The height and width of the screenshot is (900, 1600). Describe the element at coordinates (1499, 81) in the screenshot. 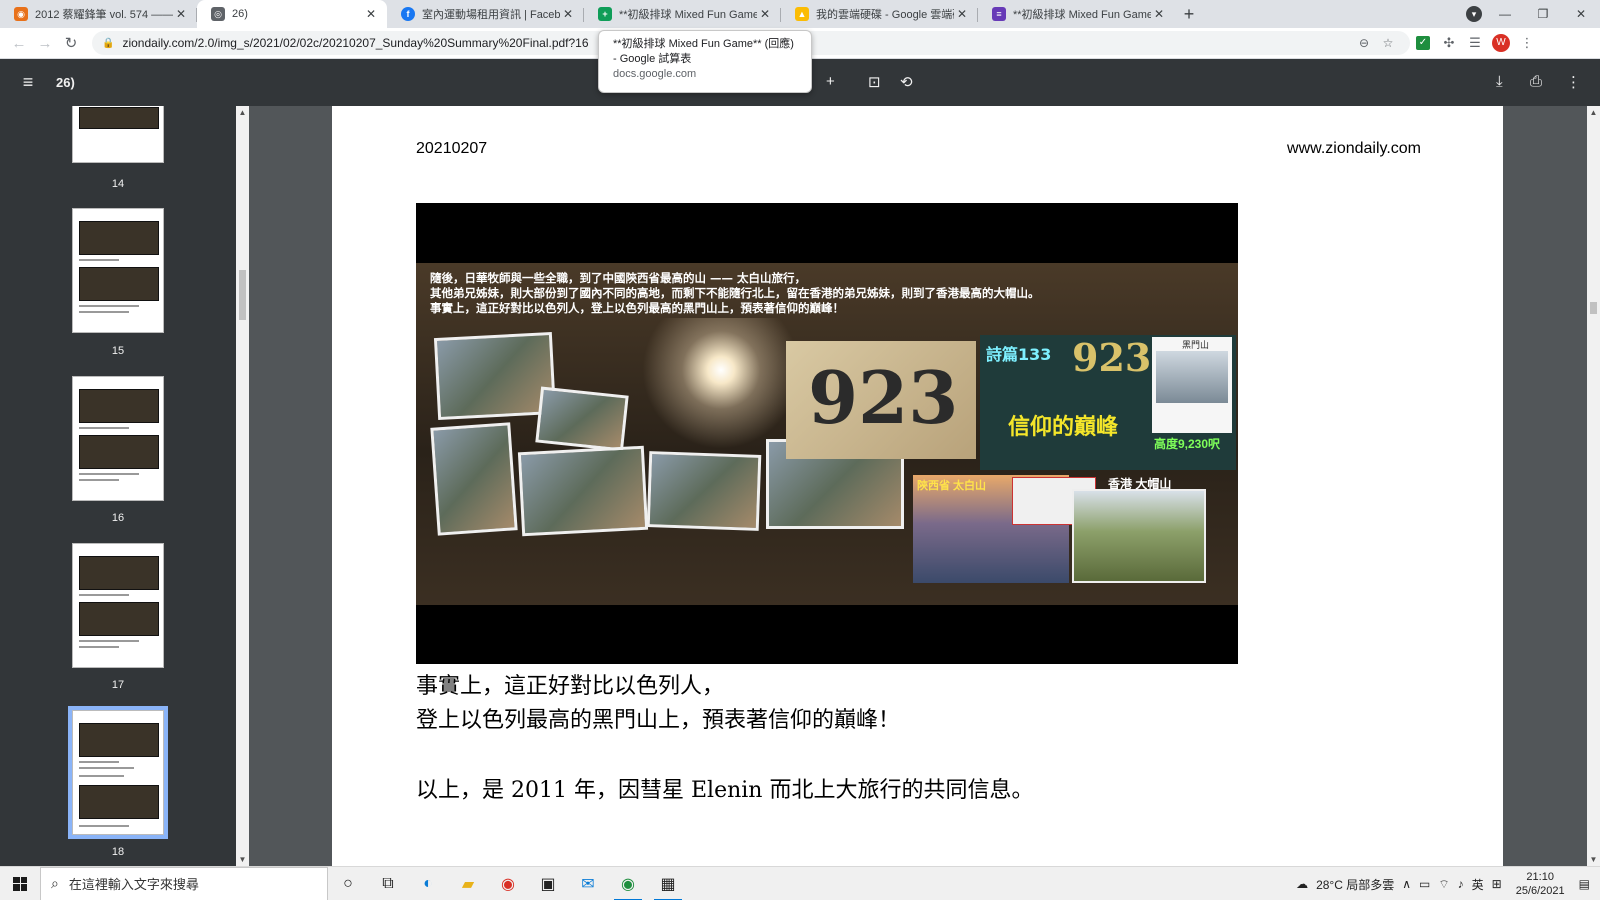

I see `download-icon: ⤓` at that location.